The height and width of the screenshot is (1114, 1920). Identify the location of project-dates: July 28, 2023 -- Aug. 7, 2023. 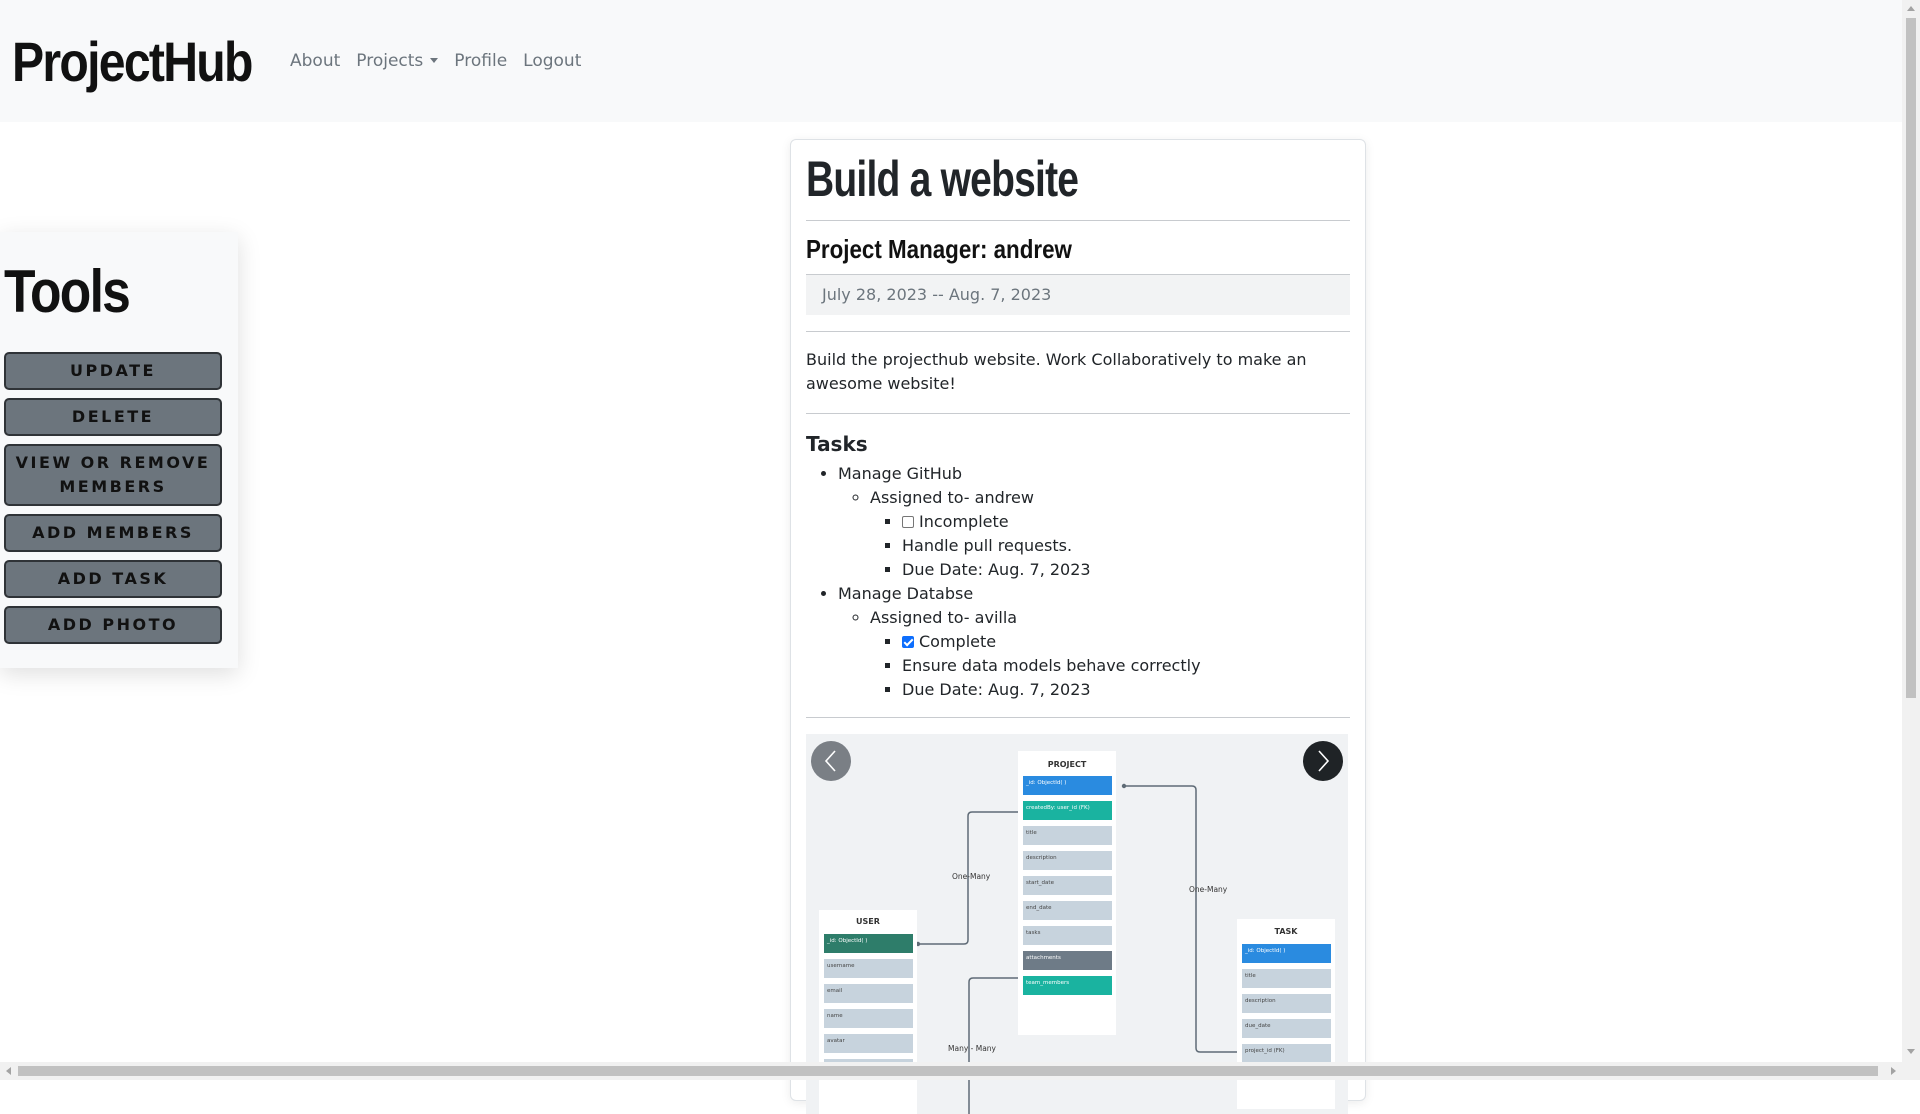
(1078, 295).